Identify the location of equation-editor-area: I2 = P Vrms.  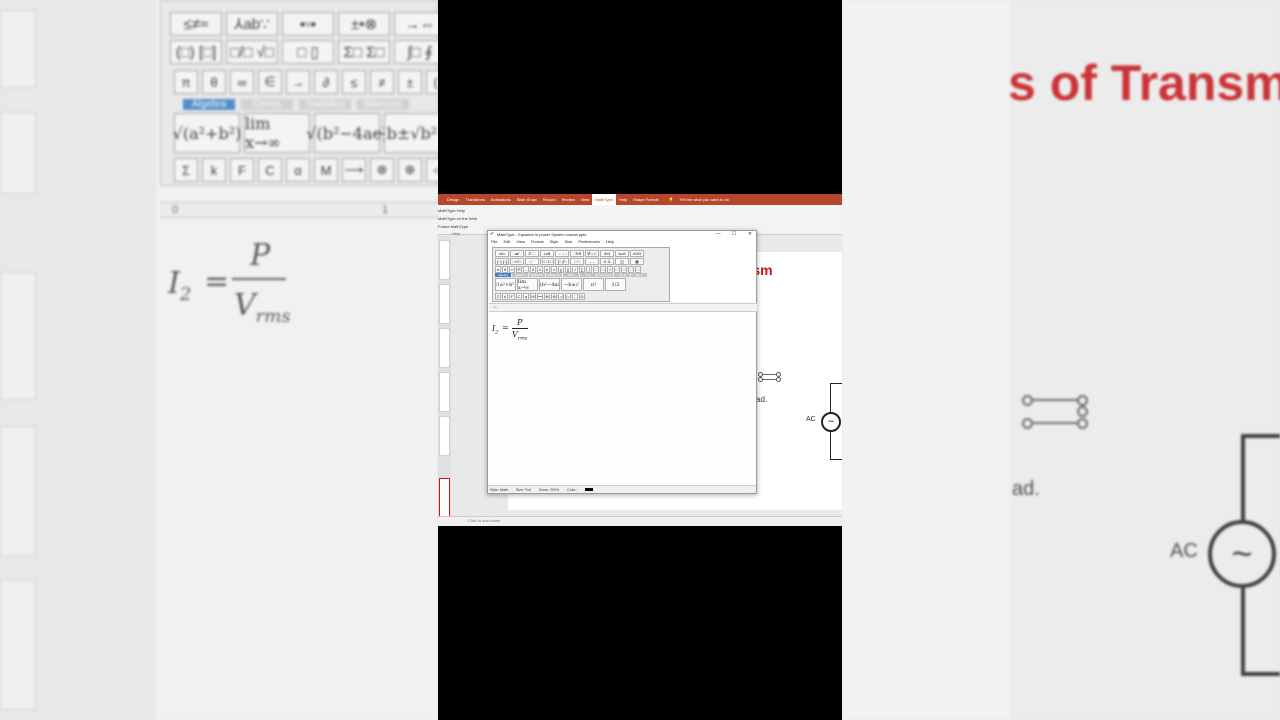
(622, 398).